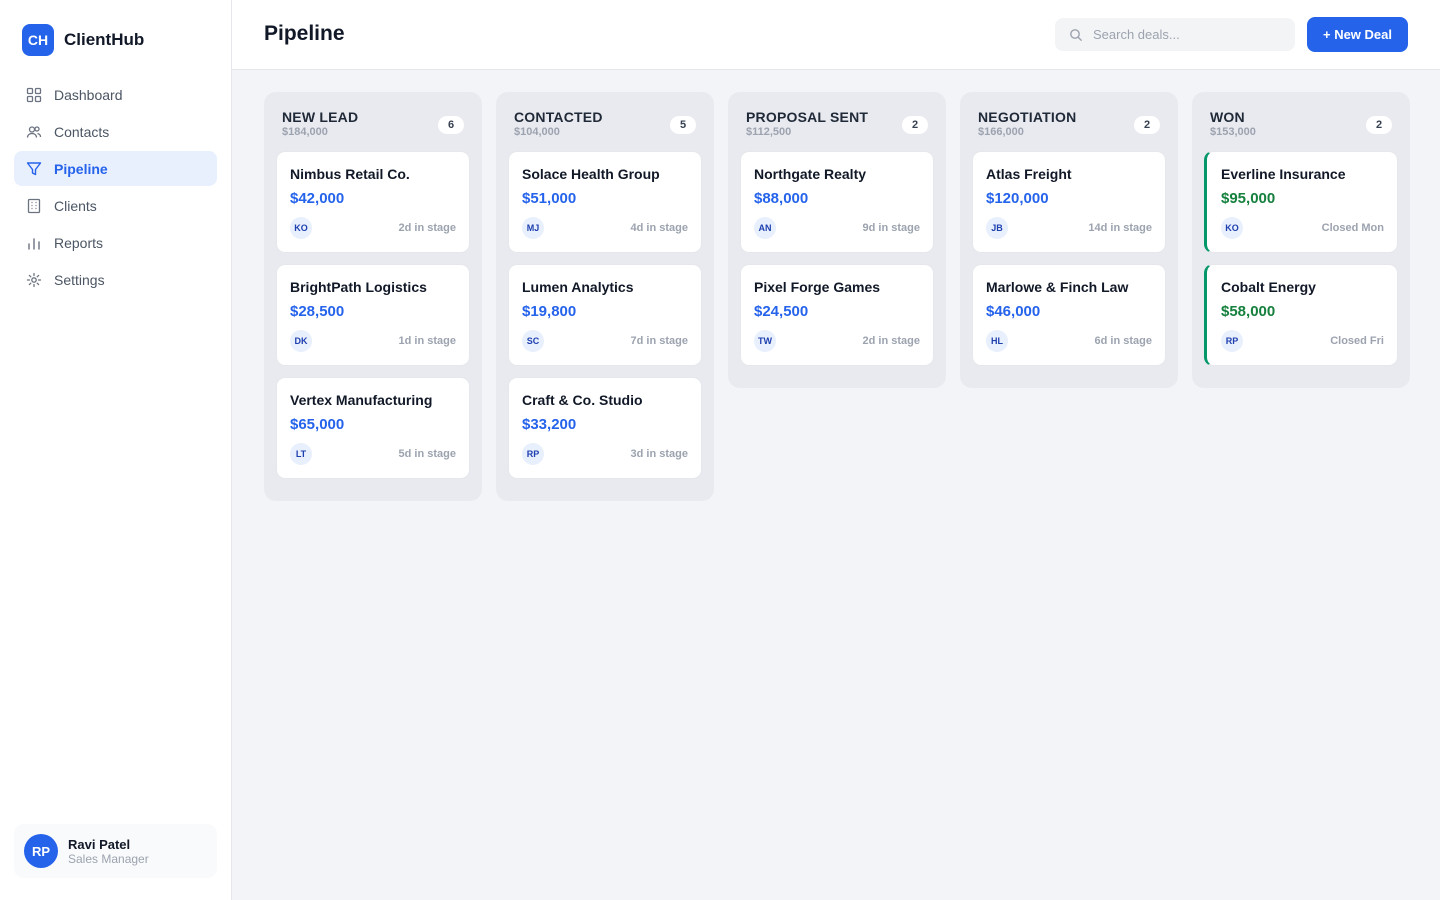  Describe the element at coordinates (301, 341) in the screenshot. I see `owner-avatar: DK` at that location.